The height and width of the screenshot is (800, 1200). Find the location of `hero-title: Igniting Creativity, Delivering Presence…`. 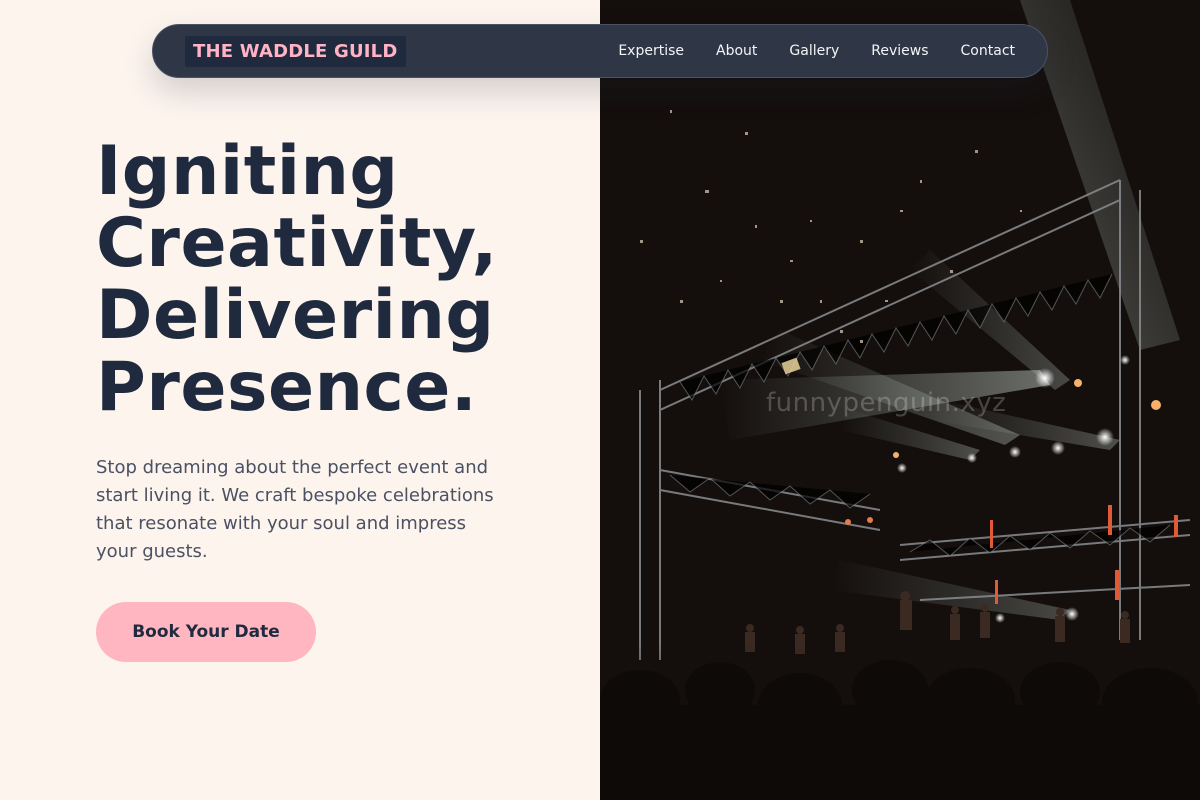

hero-title: Igniting Creativity, Delivering Presence… is located at coordinates (336, 280).